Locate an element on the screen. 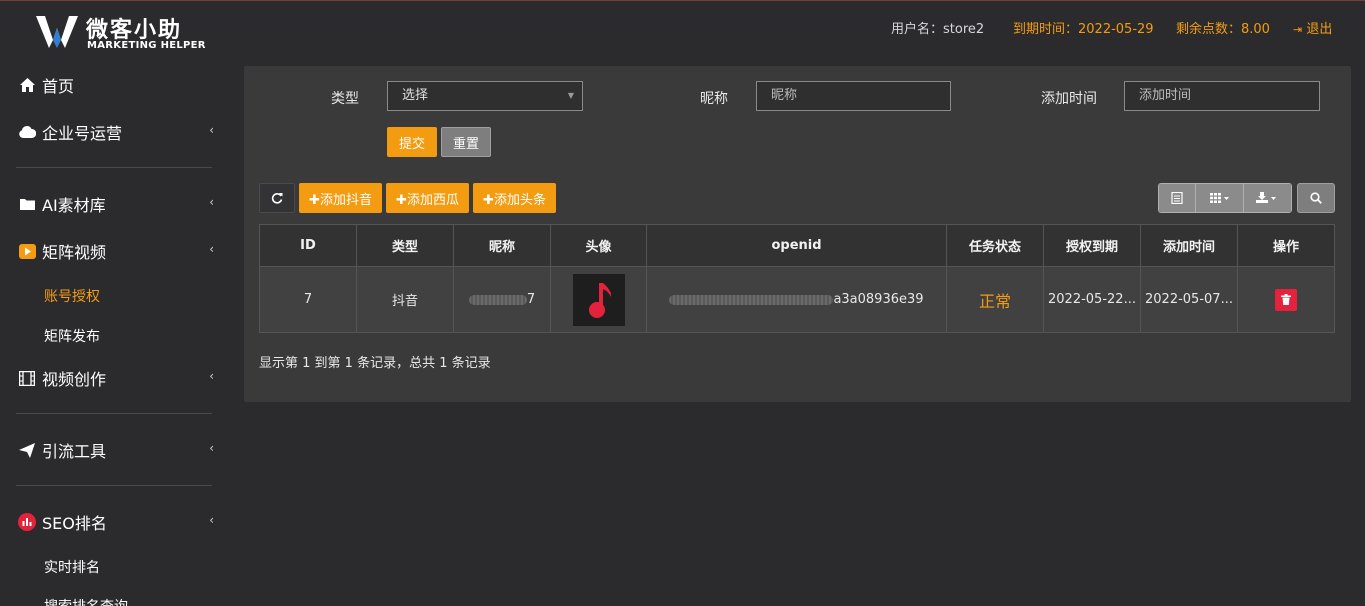  sidebar-item-ai-library: AI素材库 ‹ is located at coordinates (116, 204).